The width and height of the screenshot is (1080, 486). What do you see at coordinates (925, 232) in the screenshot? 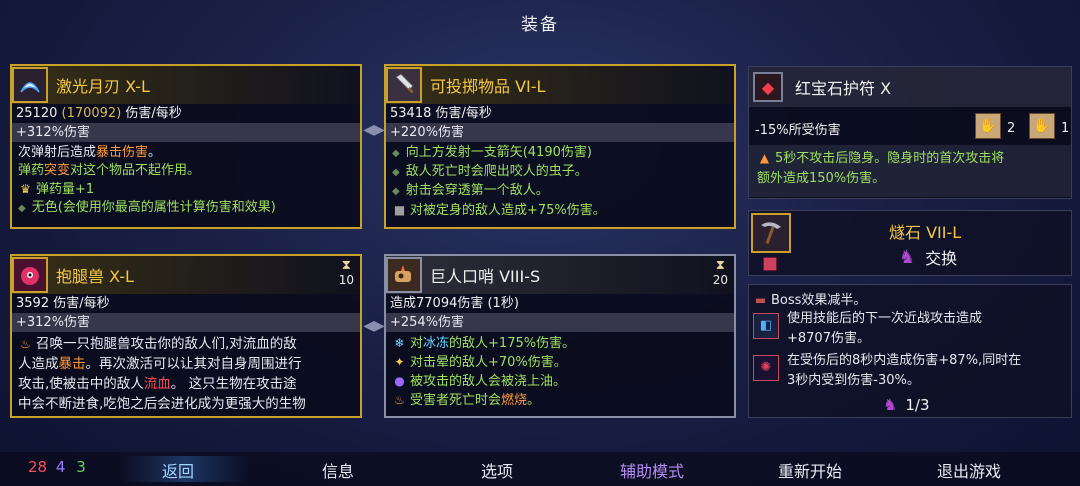
I see `flint-title: 燧石 VII-L` at bounding box center [925, 232].